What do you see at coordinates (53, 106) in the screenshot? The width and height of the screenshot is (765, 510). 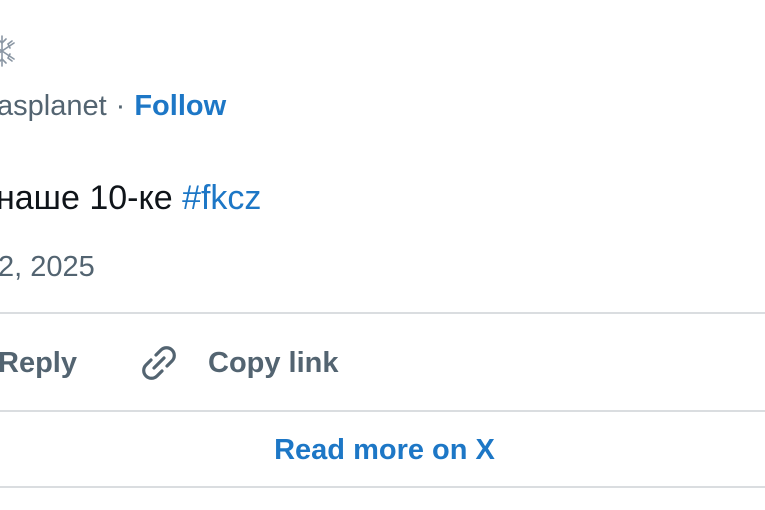 I see `author-handle: asplanet` at bounding box center [53, 106].